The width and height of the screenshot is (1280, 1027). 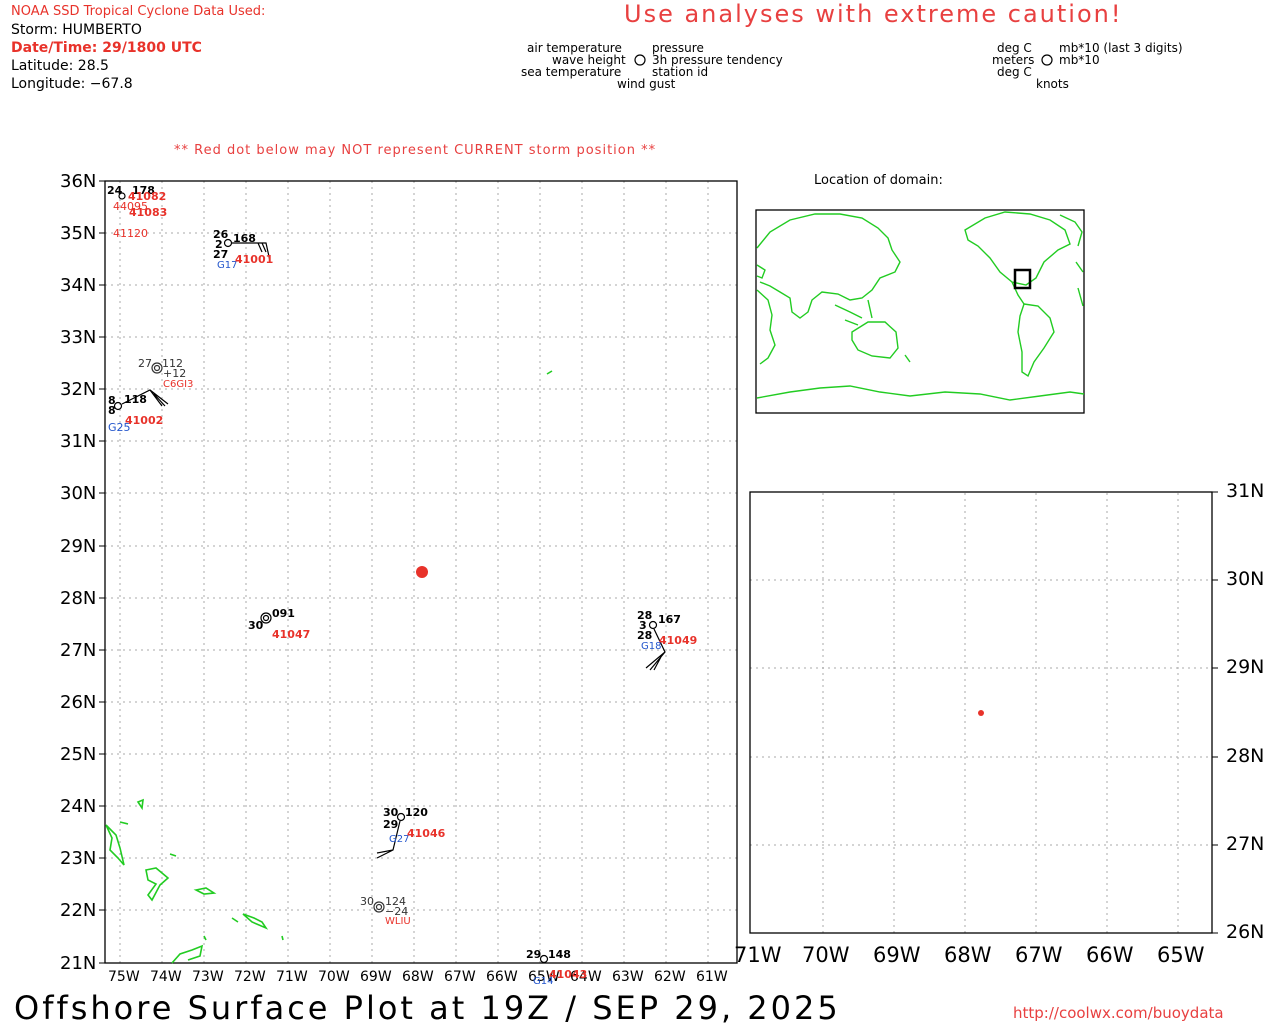 What do you see at coordinates (1245, 932) in the screenshot?
I see `zoom-lat-label-26n: 26N` at bounding box center [1245, 932].